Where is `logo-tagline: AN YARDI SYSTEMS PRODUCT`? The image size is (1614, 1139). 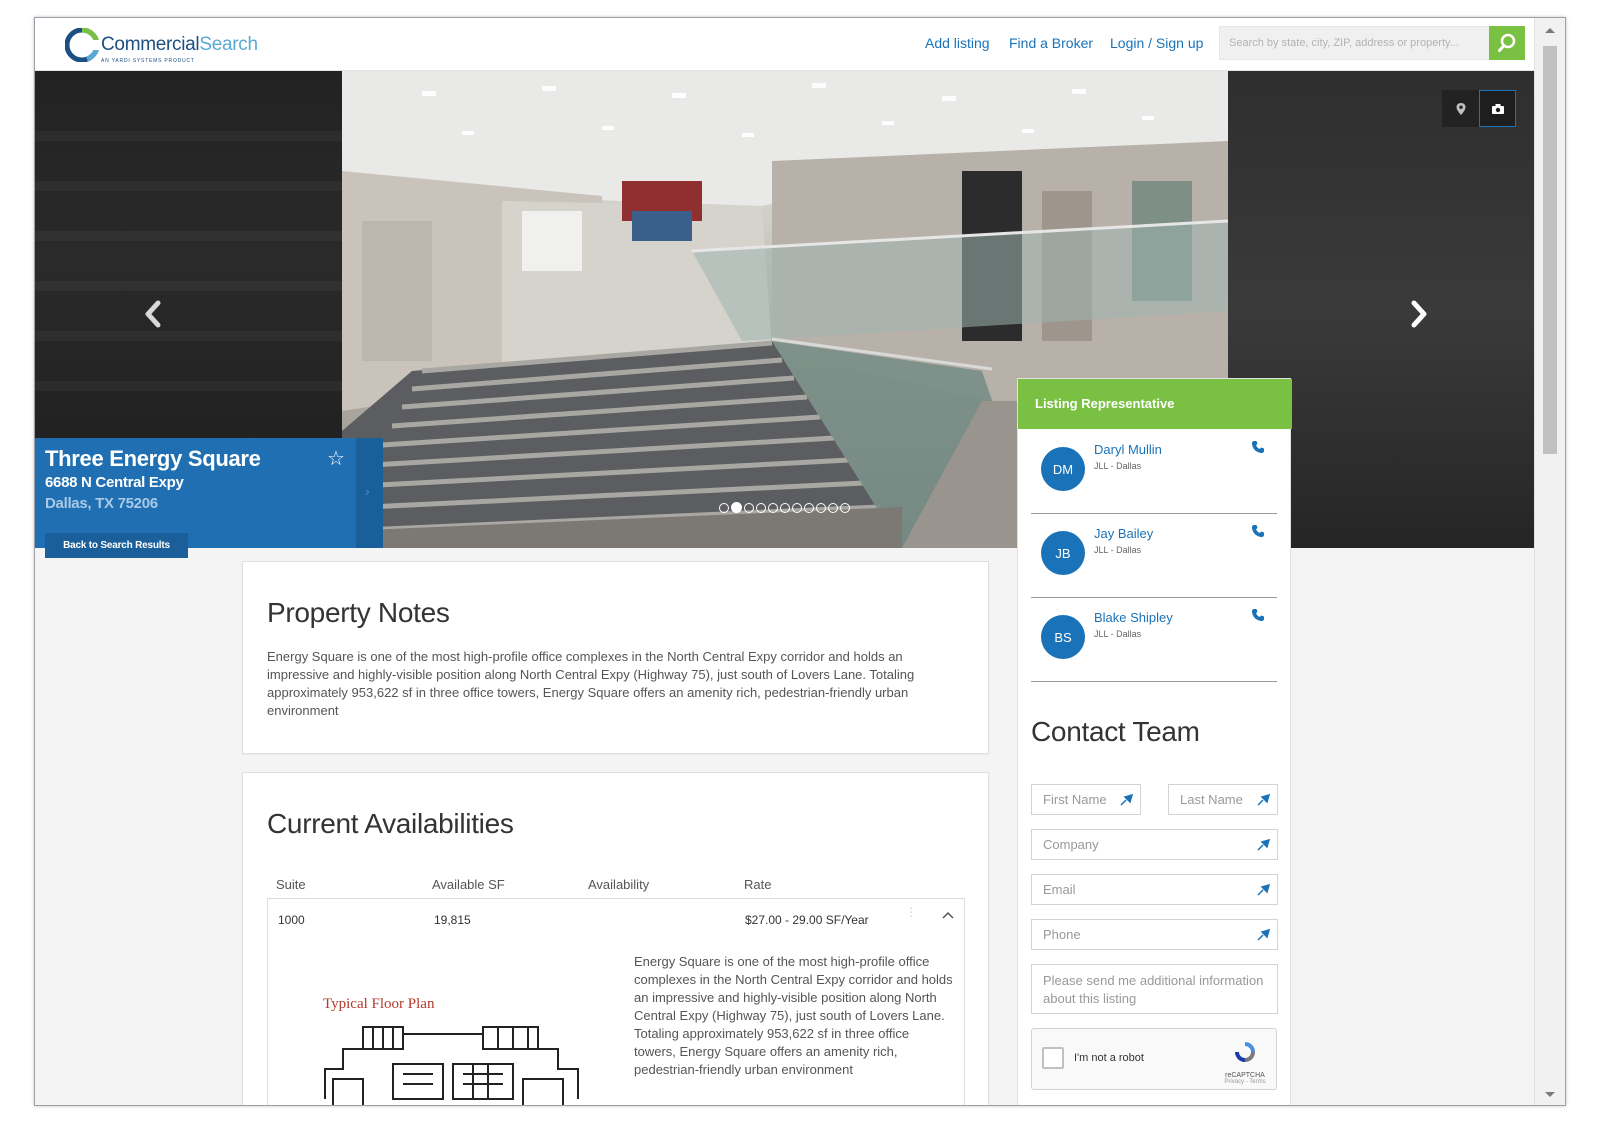
logo-tagline: AN YARDI SYSTEMS PRODUCT is located at coordinates (148, 61).